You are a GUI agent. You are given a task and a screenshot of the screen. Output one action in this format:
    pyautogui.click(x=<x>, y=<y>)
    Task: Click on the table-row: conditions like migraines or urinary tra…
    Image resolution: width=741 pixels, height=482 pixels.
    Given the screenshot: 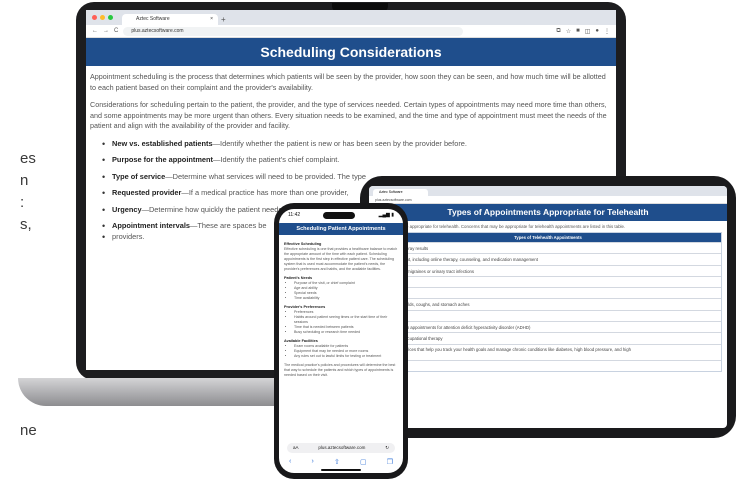 What is the action you would take?
    pyautogui.click(x=548, y=270)
    